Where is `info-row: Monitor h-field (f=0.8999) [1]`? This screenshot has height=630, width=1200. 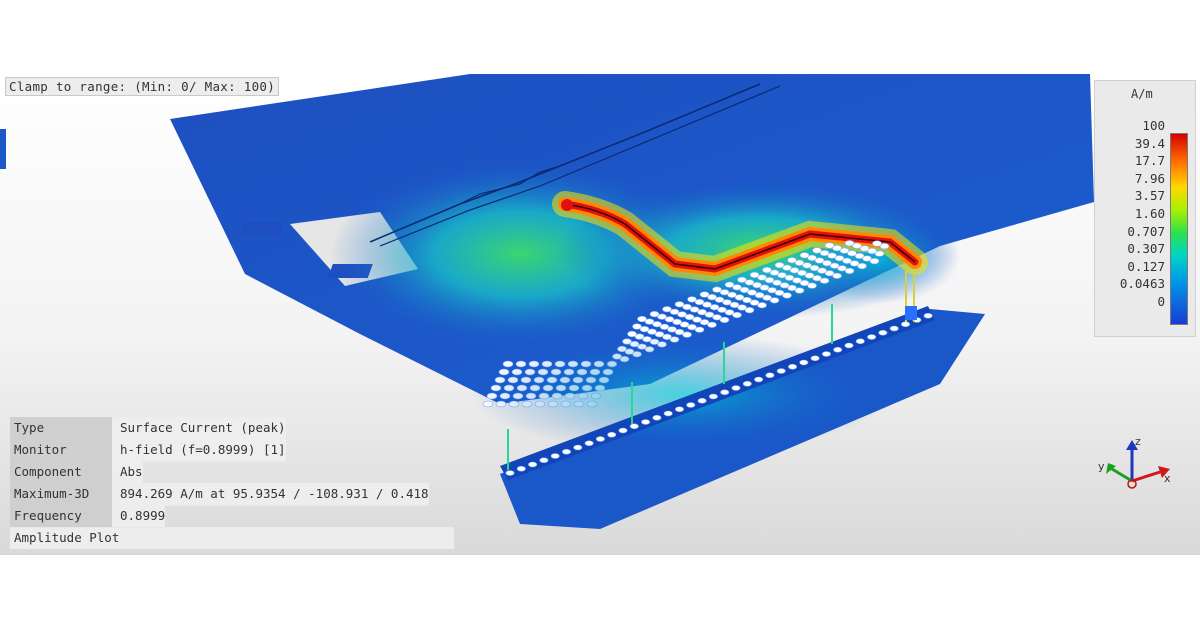 info-row: Monitor h-field (f=0.8999) [1] is located at coordinates (230, 450).